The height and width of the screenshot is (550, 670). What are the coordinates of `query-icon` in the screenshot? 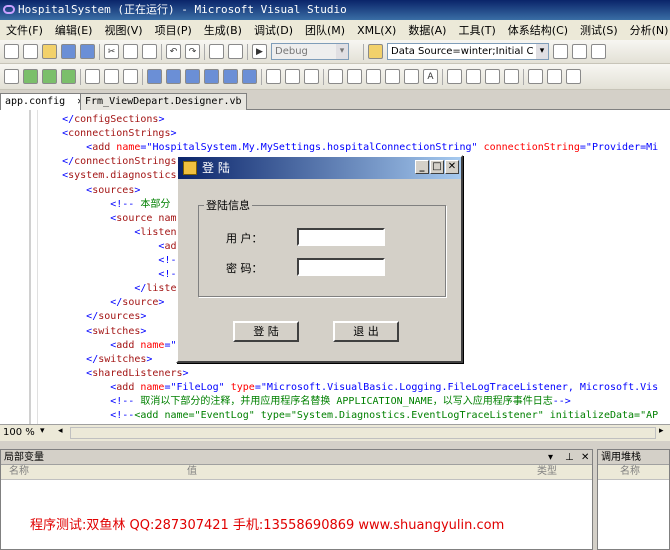 It's located at (411, 76).